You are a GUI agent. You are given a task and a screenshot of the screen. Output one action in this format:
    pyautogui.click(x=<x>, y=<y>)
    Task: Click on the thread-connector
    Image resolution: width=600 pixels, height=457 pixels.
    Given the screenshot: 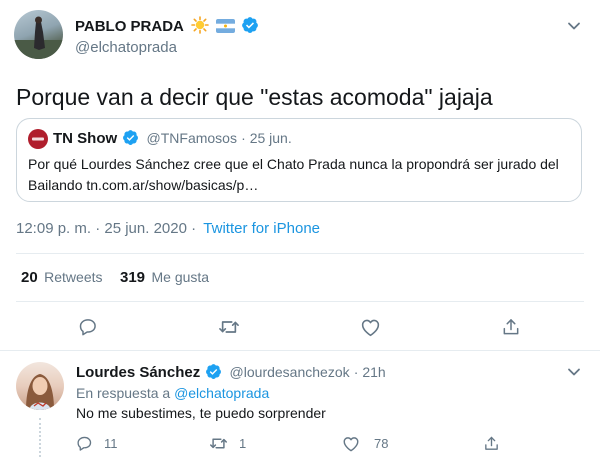 What is the action you would take?
    pyautogui.click(x=40, y=437)
    